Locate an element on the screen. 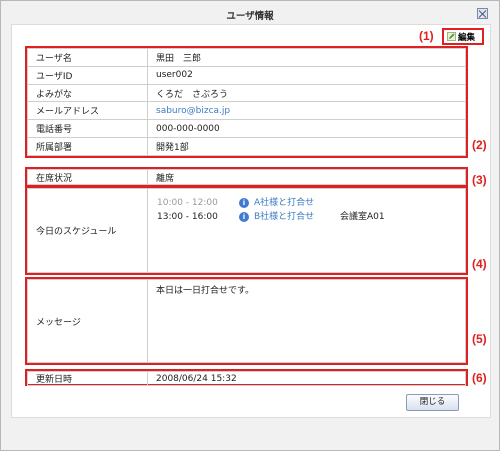  message-value: 本日は一日打合せです。 is located at coordinates (306, 321).